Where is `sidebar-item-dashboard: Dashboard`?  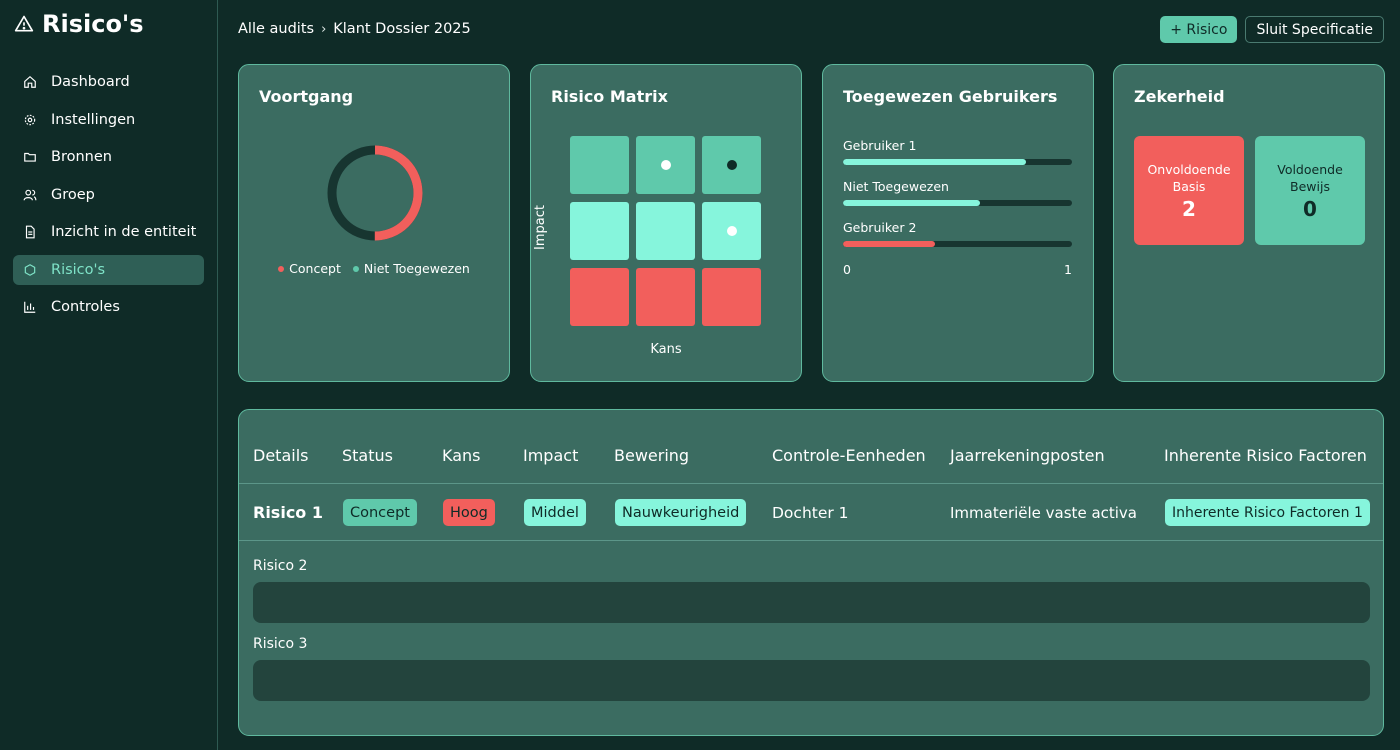
sidebar-item-dashboard: Dashboard is located at coordinates (108, 82).